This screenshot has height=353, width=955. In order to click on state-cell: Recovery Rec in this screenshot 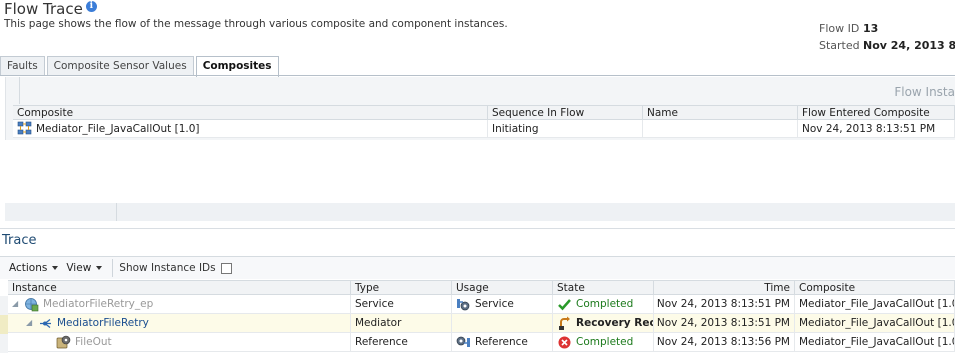, I will do `click(603, 323)`.